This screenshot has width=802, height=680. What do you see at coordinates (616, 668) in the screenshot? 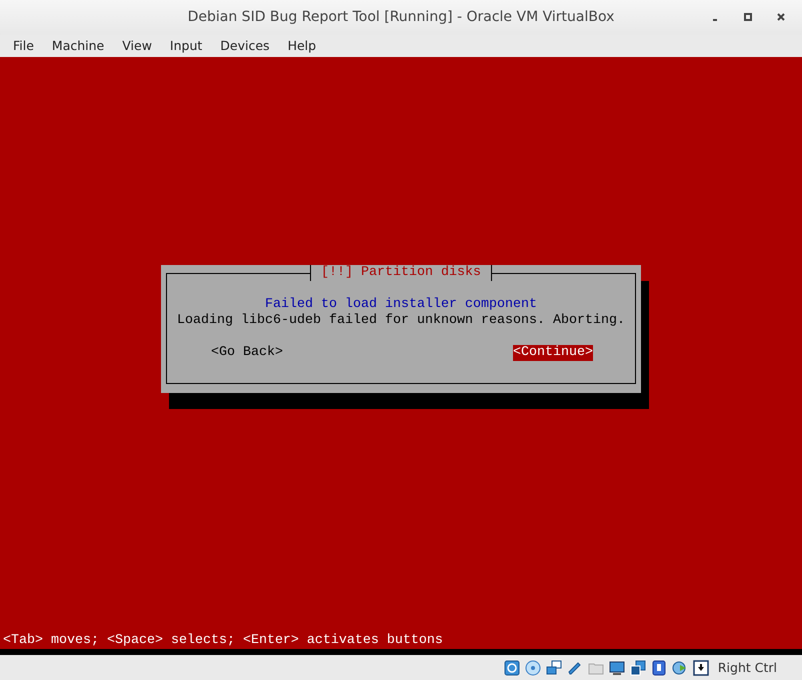
I see `monitor-icon` at bounding box center [616, 668].